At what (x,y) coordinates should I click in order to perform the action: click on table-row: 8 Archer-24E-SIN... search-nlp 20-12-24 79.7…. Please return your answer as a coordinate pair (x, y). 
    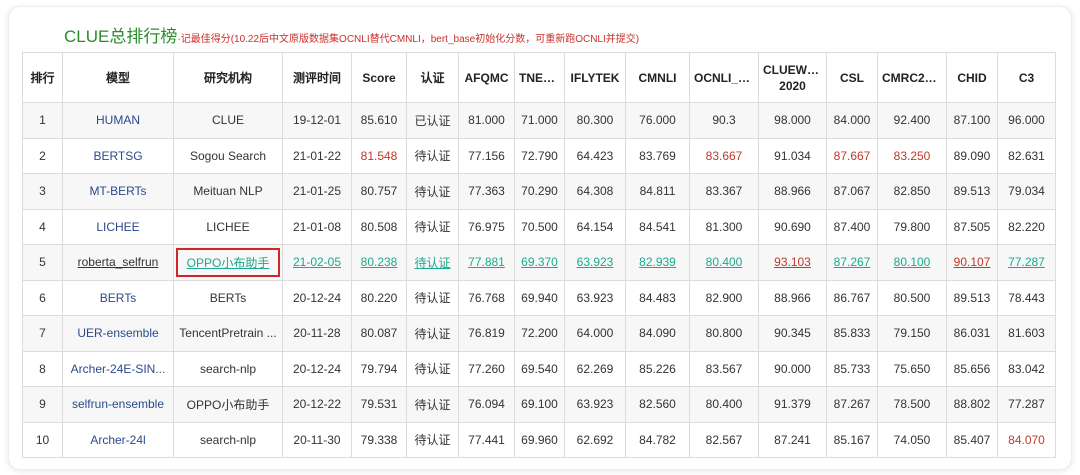
    Looking at the image, I should click on (539, 368).